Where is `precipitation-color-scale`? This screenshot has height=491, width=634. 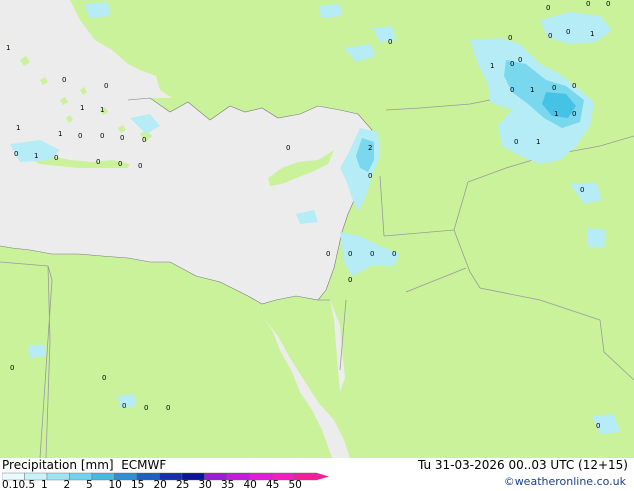 precipitation-color-scale is located at coordinates (165, 476).